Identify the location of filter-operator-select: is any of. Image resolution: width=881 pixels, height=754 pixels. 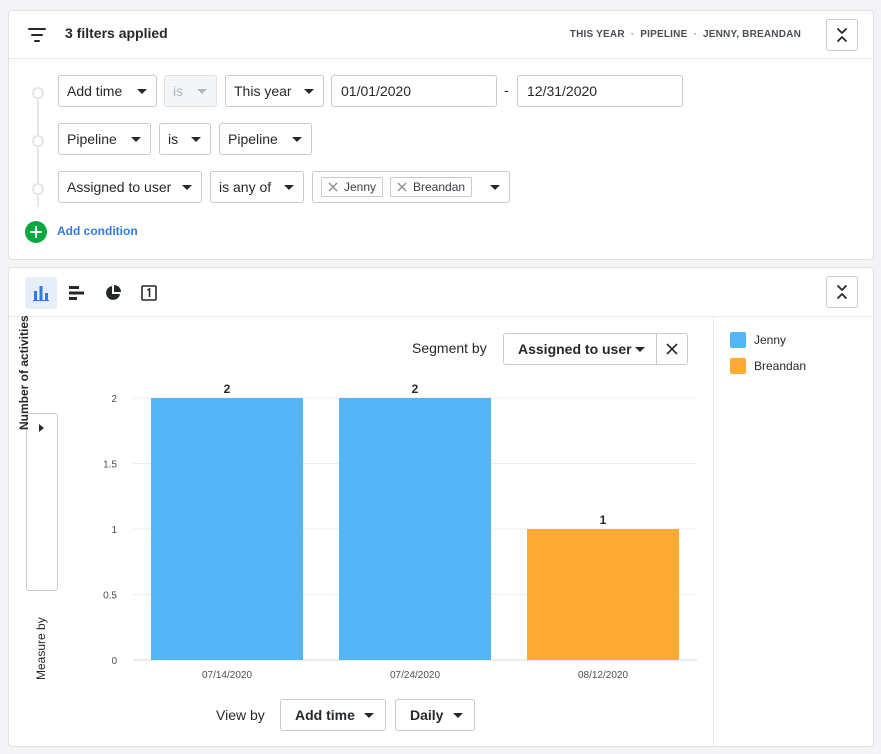
(257, 187).